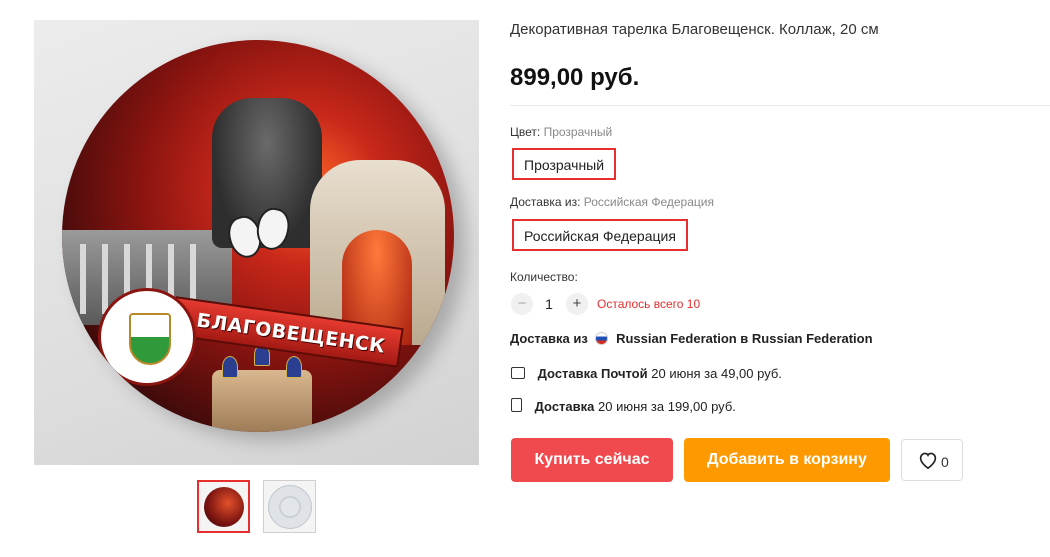 The height and width of the screenshot is (557, 1050). I want to click on shipping-post-method: Доставка Почтой, so click(592, 373).